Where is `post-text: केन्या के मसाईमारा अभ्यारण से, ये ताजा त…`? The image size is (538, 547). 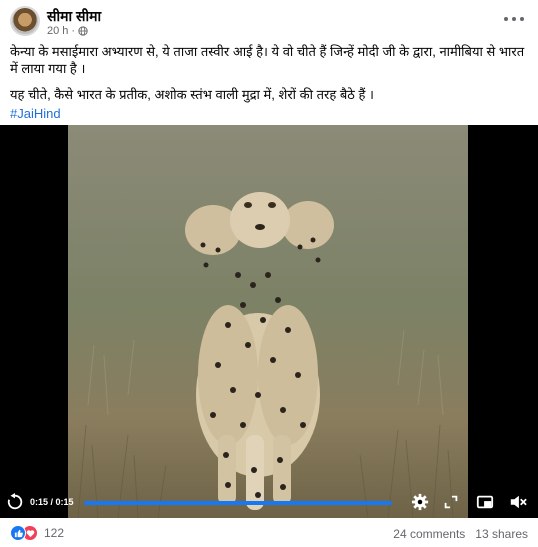 post-text: केन्या के मसाईमारा अभ्यारण से, ये ताजा त… is located at coordinates (270, 82).